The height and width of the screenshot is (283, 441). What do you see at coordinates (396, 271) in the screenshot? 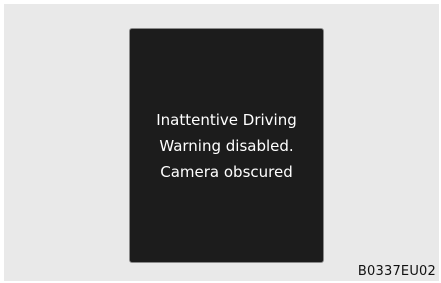
I see `figure-code-label: B0337EU02` at bounding box center [396, 271].